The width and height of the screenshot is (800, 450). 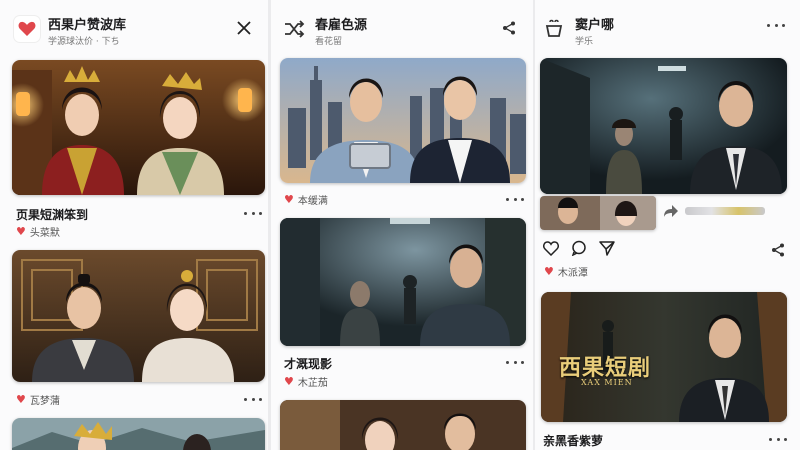 I want to click on video-meta-text: 头菜默, so click(x=44, y=233).